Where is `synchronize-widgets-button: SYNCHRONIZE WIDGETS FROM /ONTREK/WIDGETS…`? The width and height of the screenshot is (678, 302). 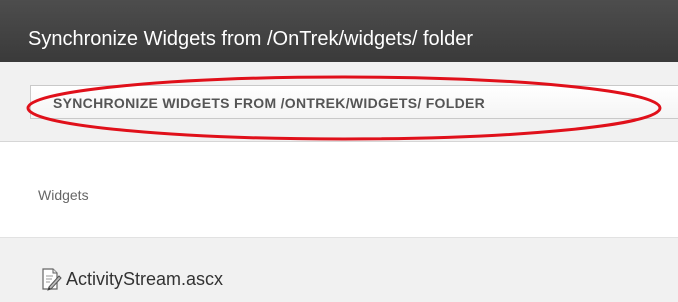
synchronize-widgets-button: SYNCHRONIZE WIDGETS FROM /ONTREK/WIDGETS… is located at coordinates (354, 102).